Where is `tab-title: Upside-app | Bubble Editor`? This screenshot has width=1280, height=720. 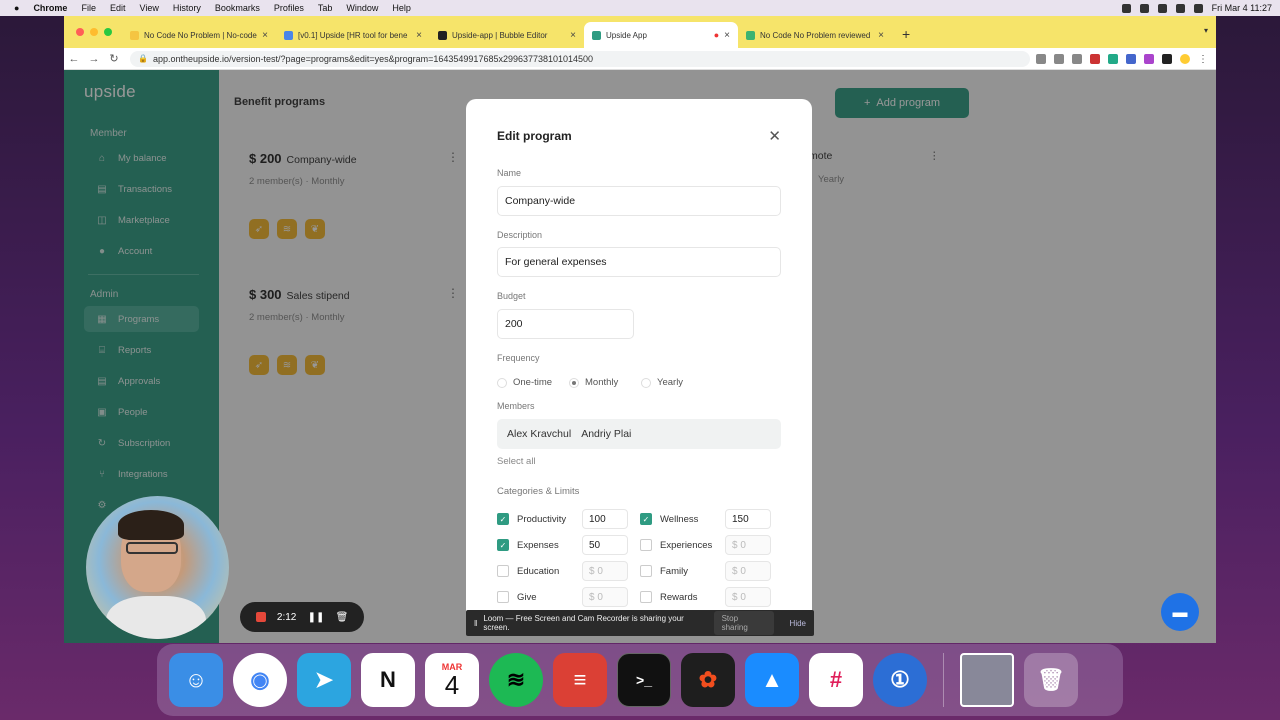 tab-title: Upside-app | Bubble Editor is located at coordinates (500, 35).